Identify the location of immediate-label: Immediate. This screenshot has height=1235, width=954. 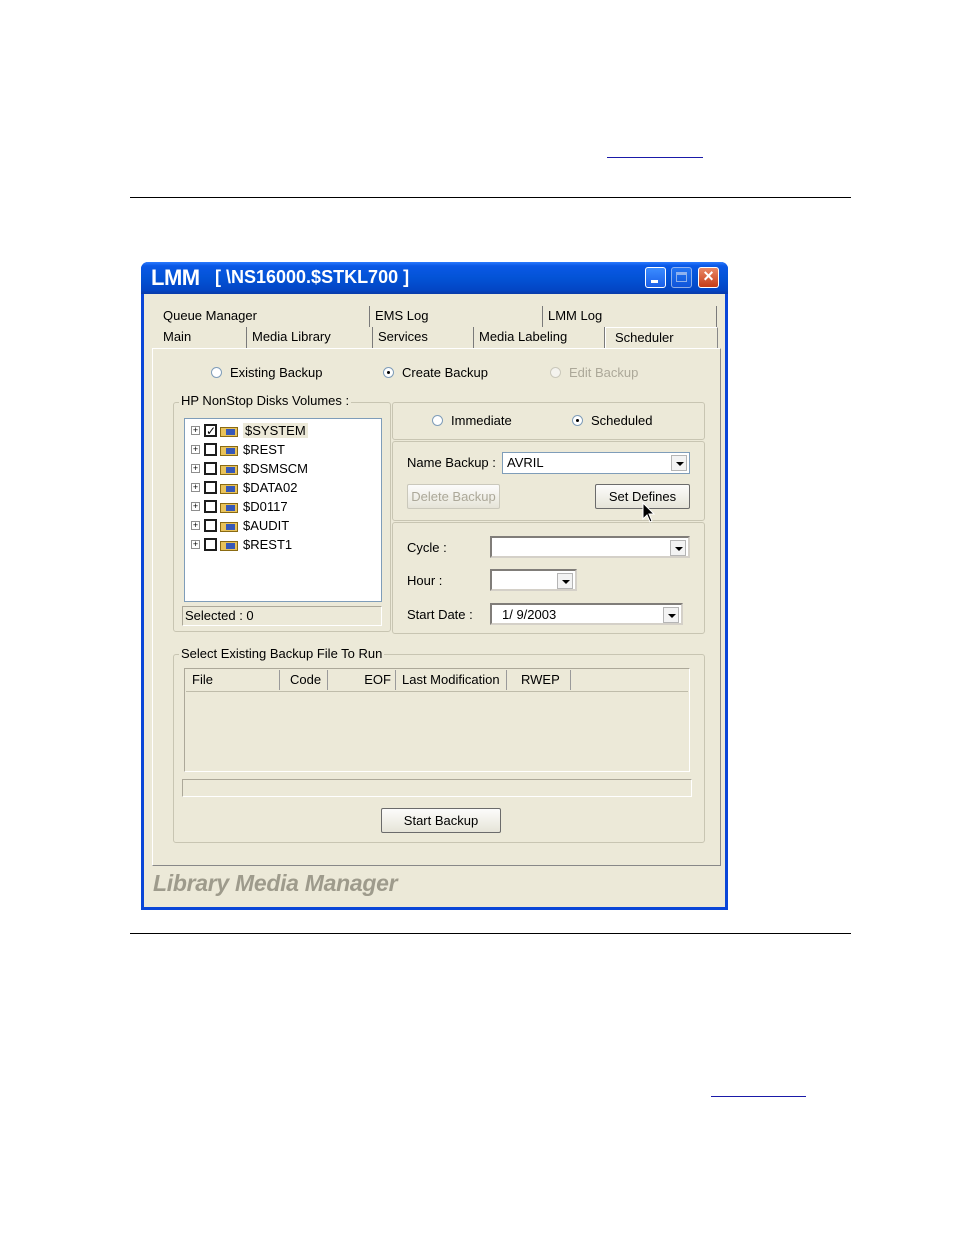
(481, 420).